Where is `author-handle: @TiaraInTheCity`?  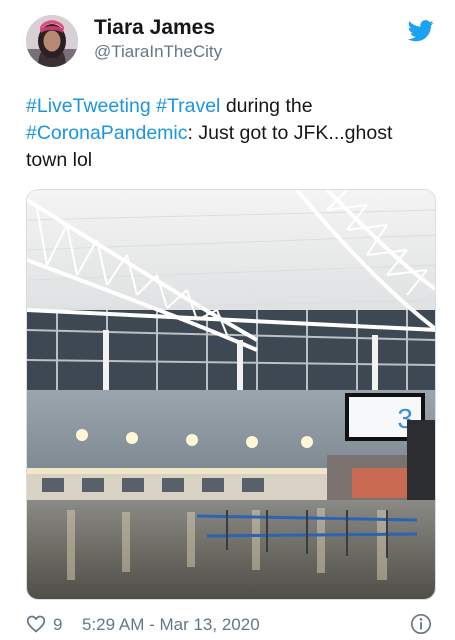
author-handle: @TiaraInTheCity is located at coordinates (158, 52).